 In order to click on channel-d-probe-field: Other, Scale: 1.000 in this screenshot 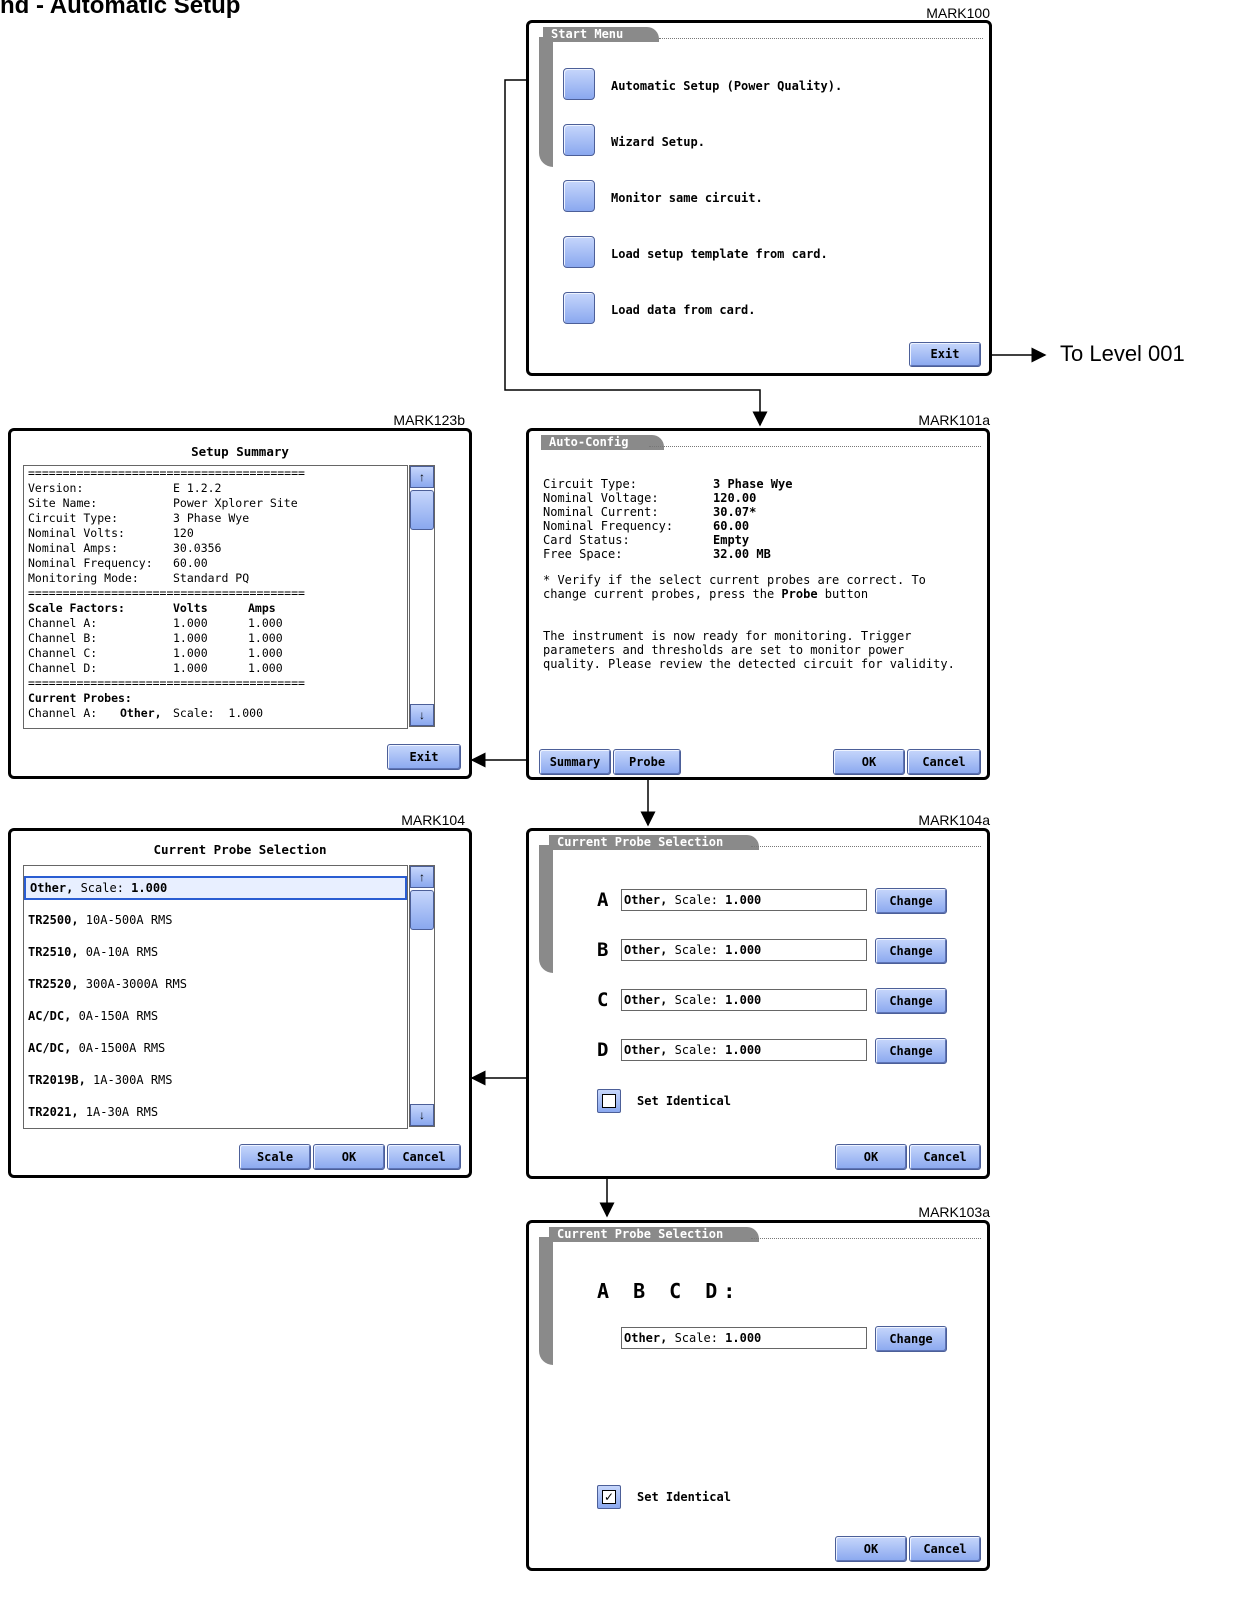, I will do `click(744, 1050)`.